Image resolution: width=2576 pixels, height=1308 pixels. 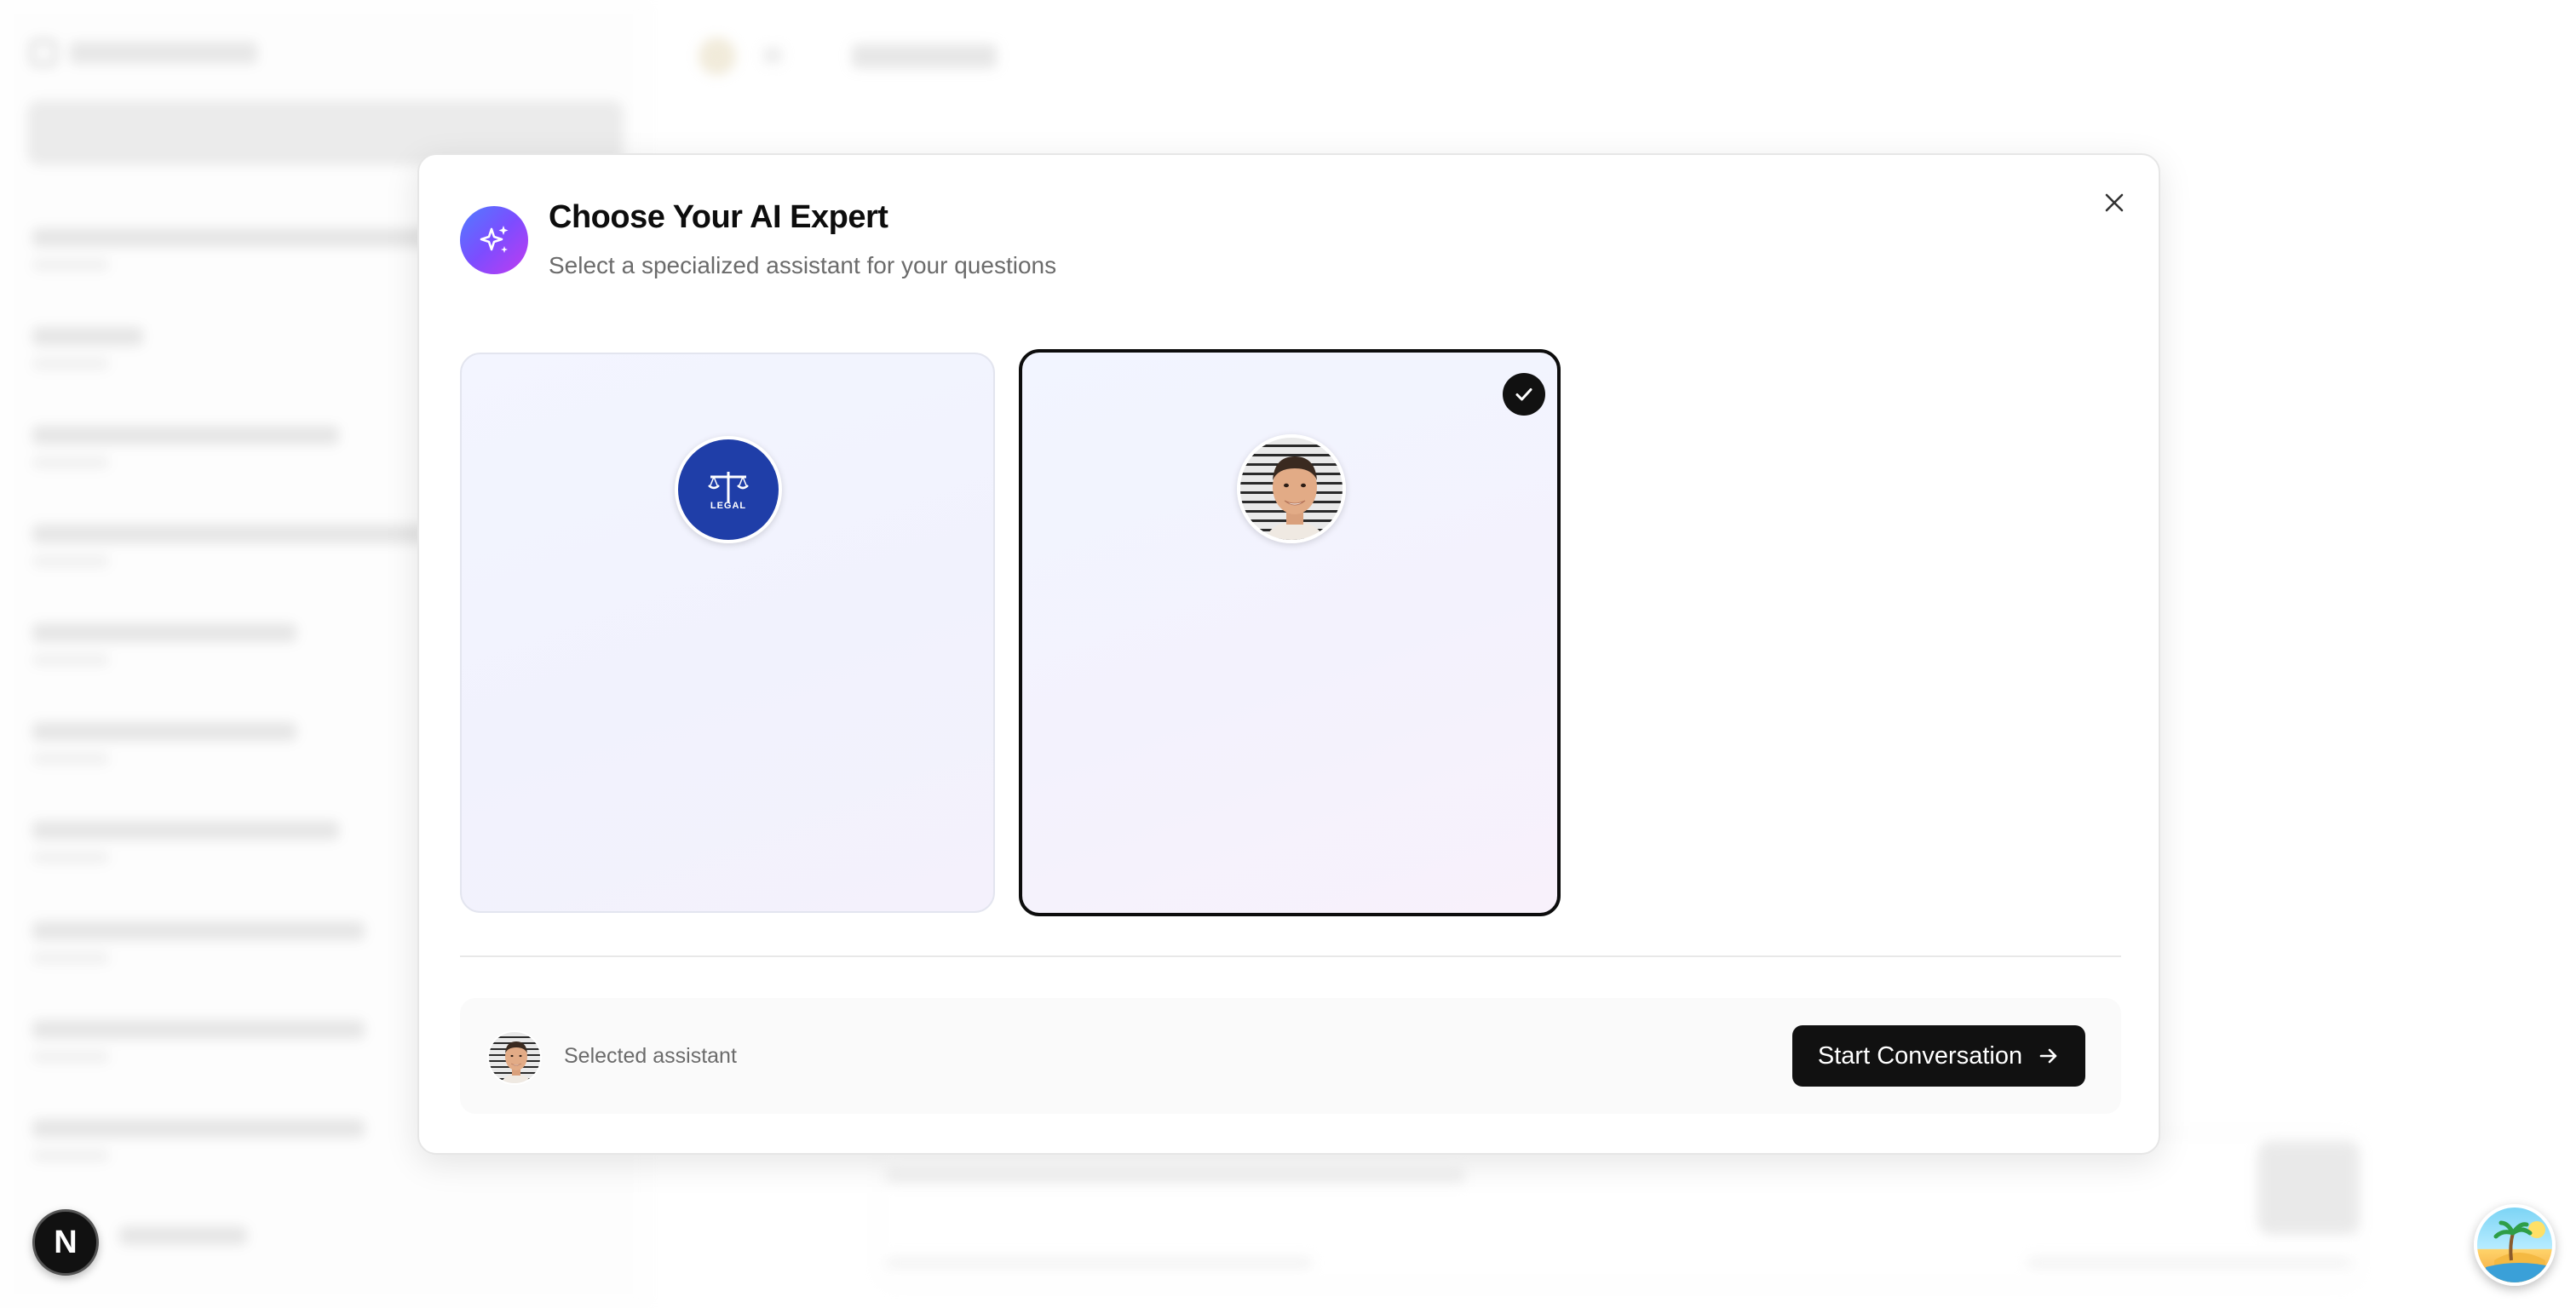 I want to click on selected-assistant-avatar, so click(x=514, y=1057).